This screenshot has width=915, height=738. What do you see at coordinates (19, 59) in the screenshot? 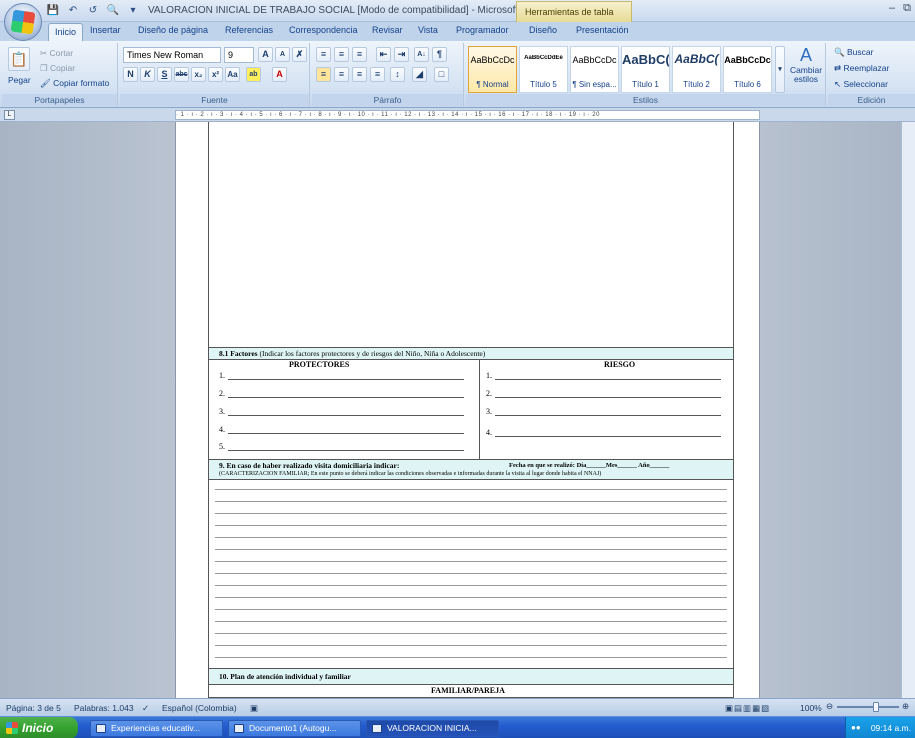
I see `paste-icon: 📋` at bounding box center [19, 59].